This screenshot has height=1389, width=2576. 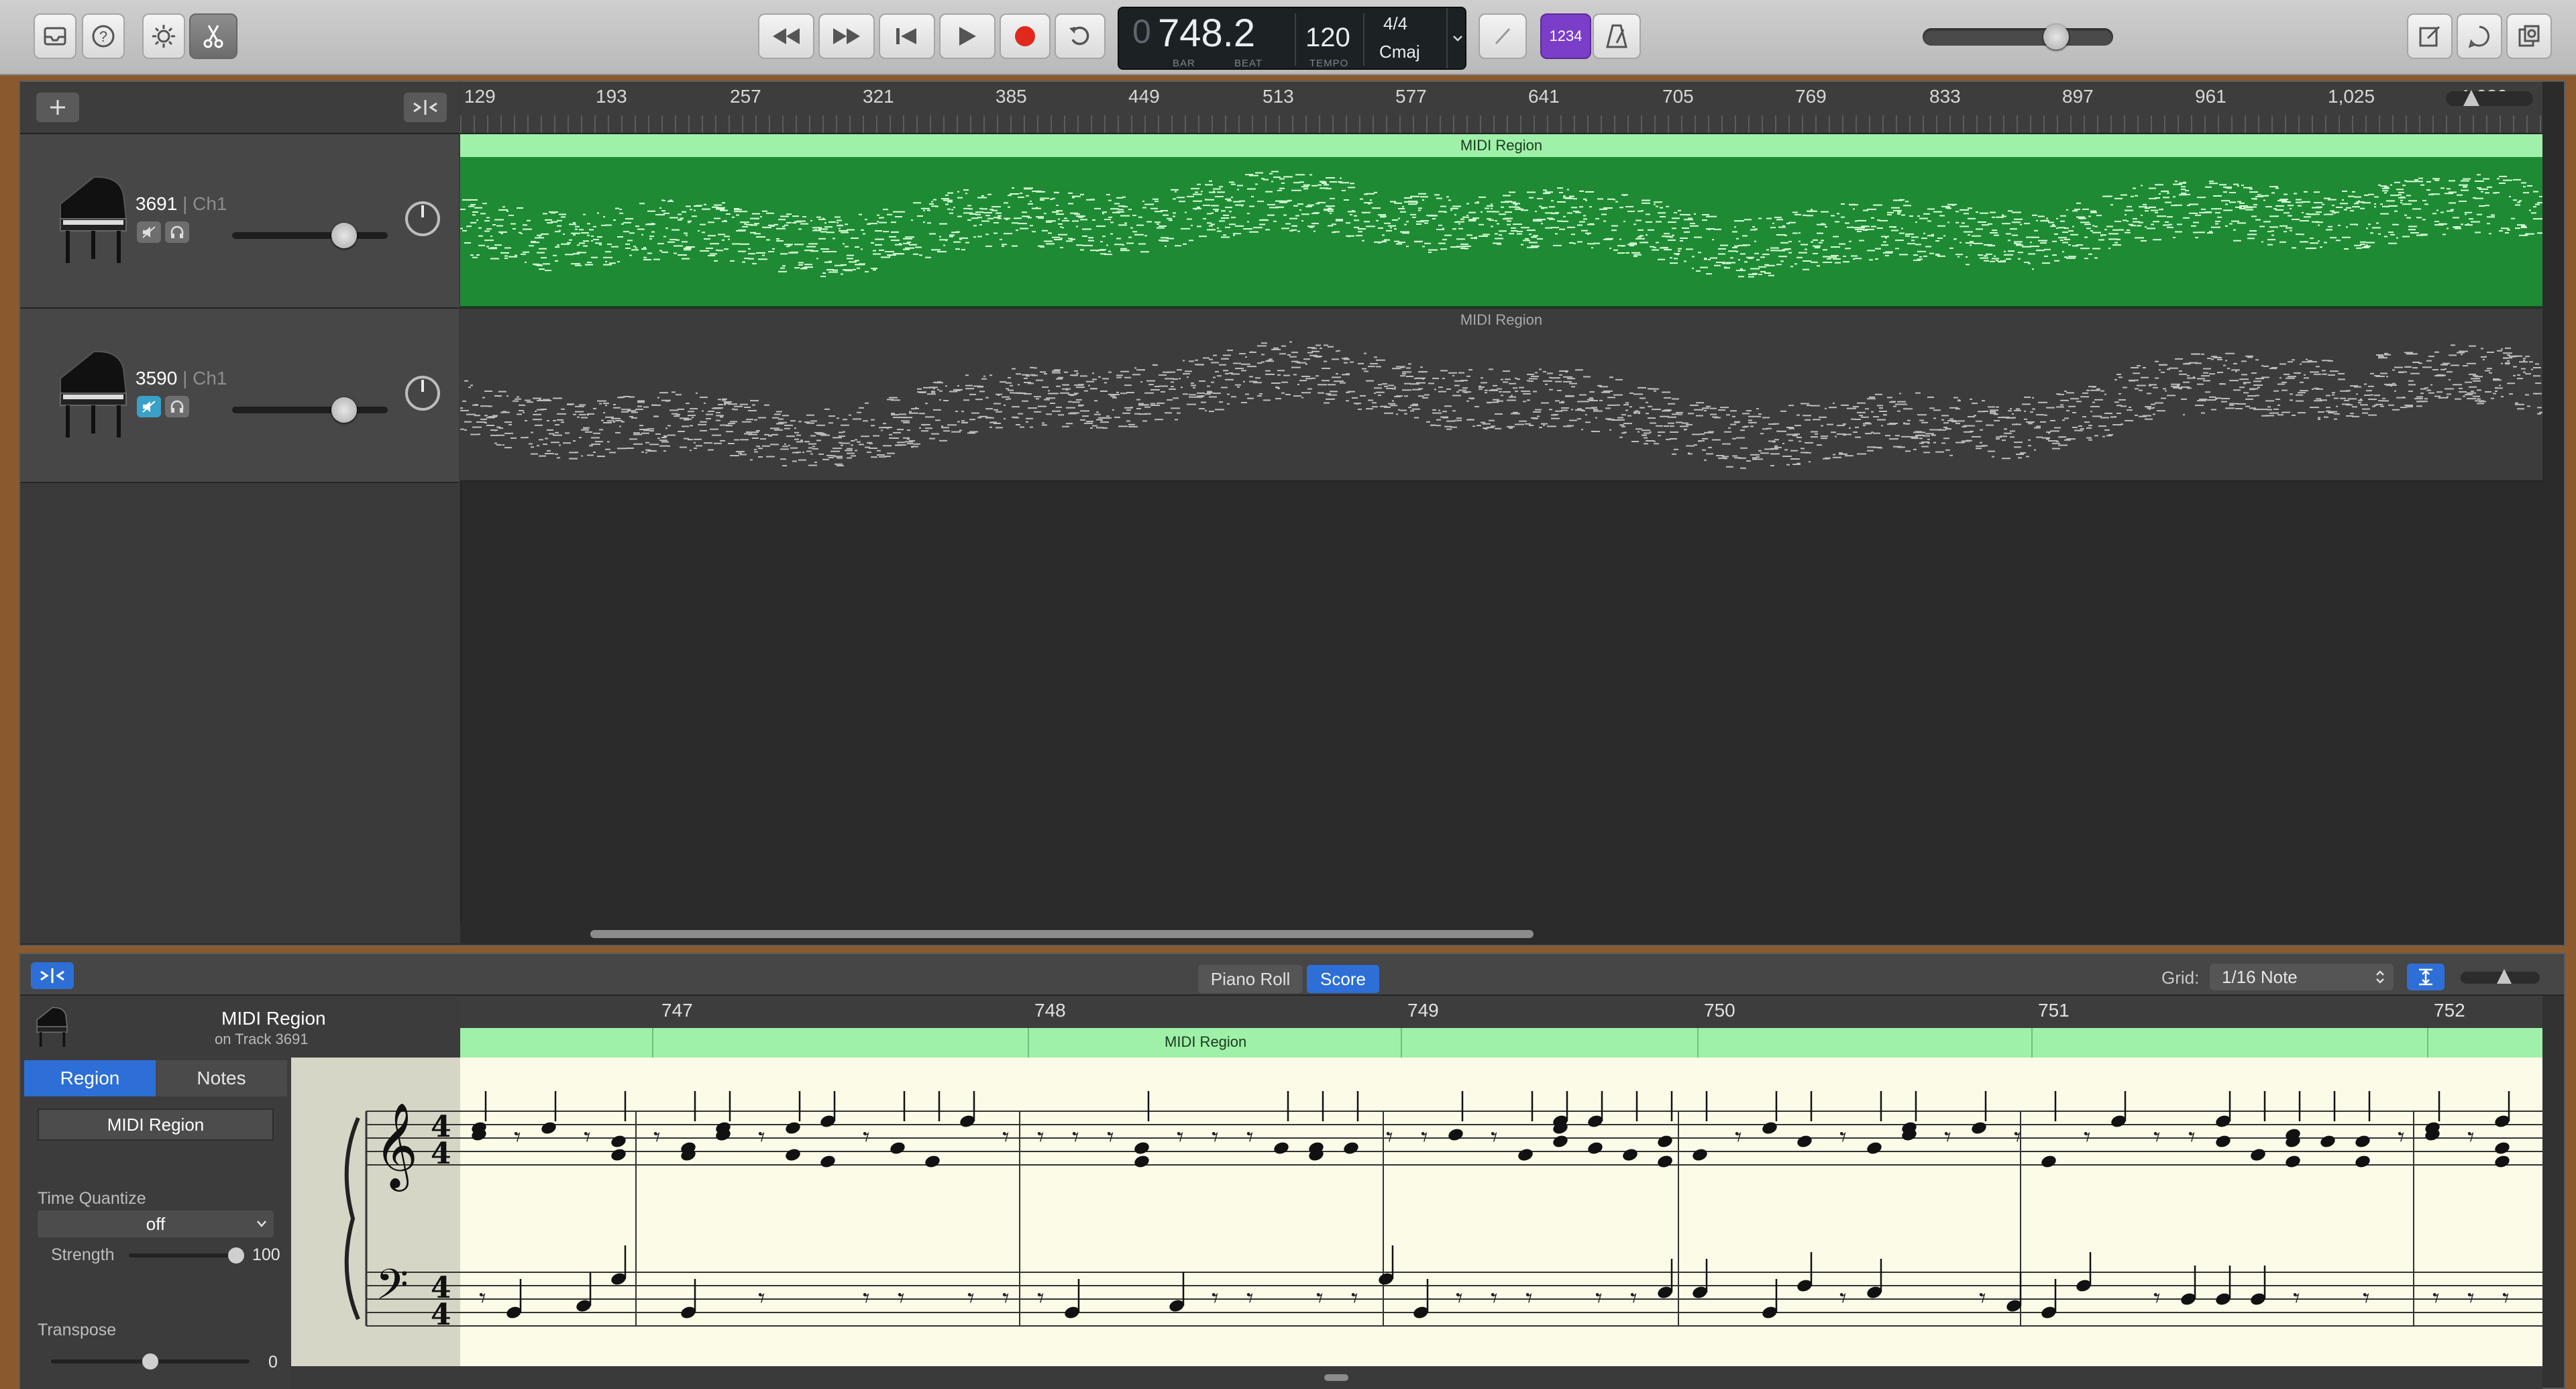 I want to click on transpose-knob, so click(x=150, y=1362).